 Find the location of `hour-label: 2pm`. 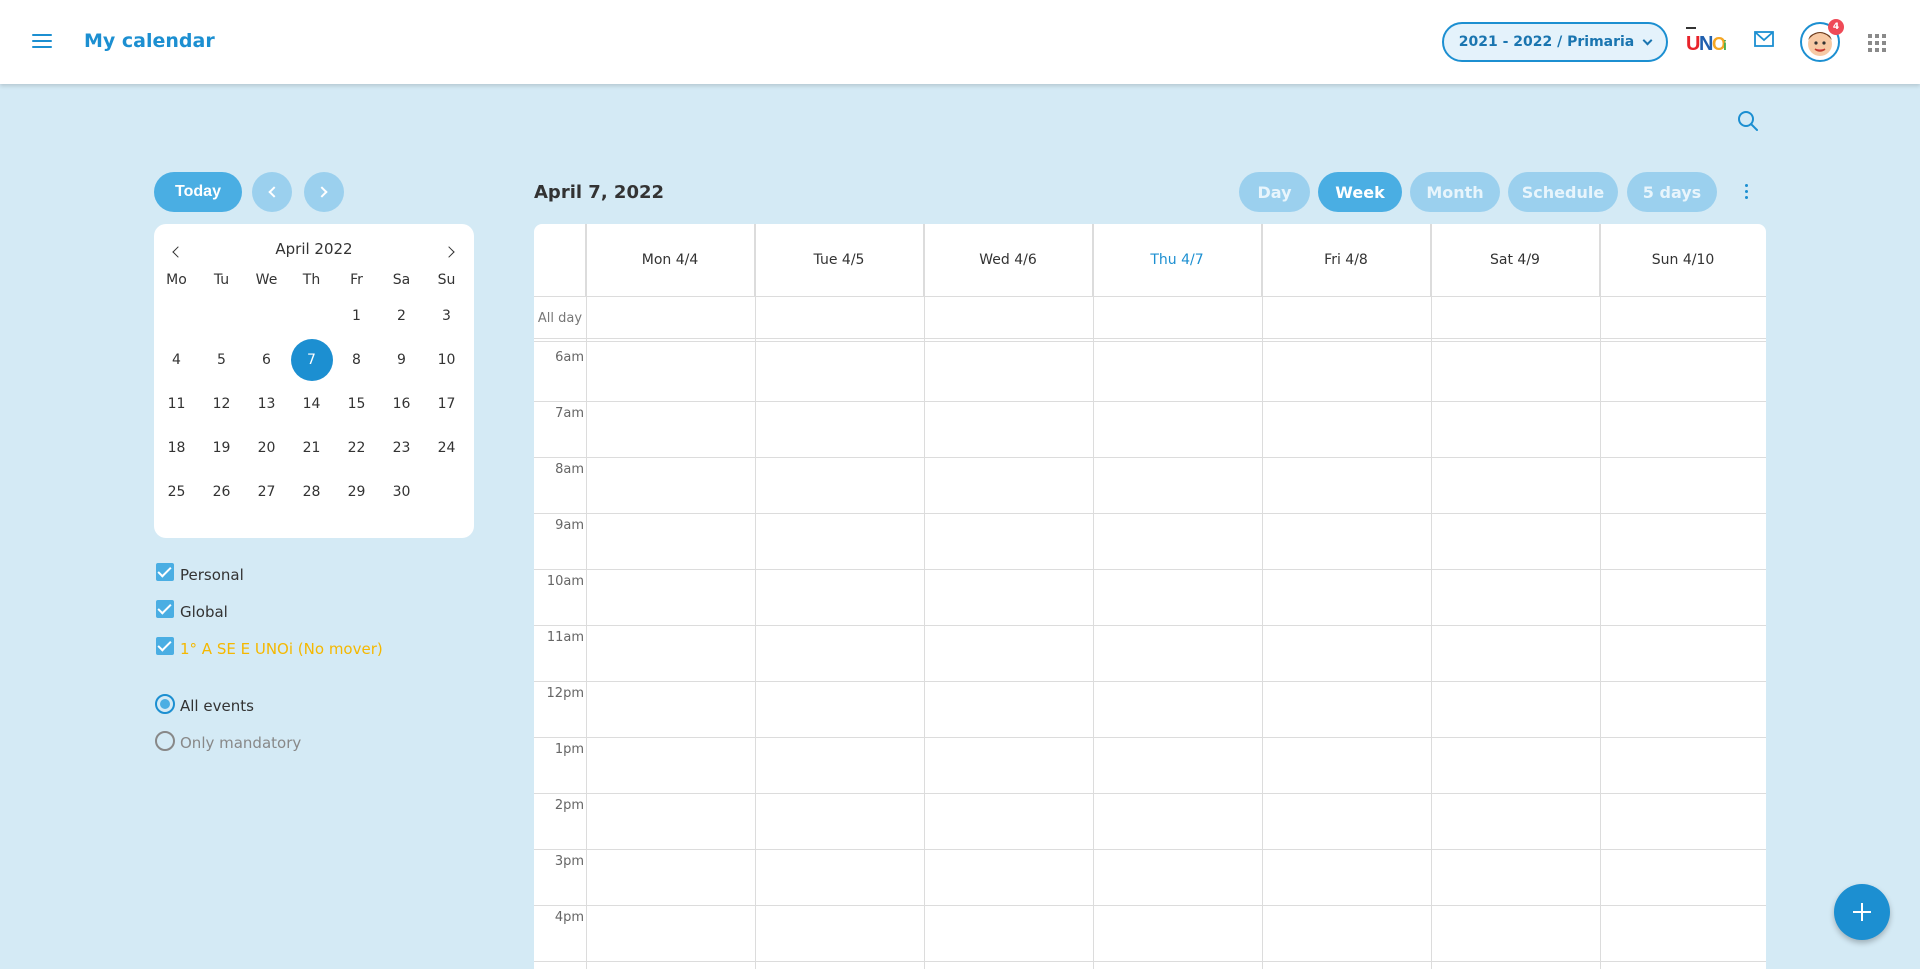

hour-label: 2pm is located at coordinates (569, 805).